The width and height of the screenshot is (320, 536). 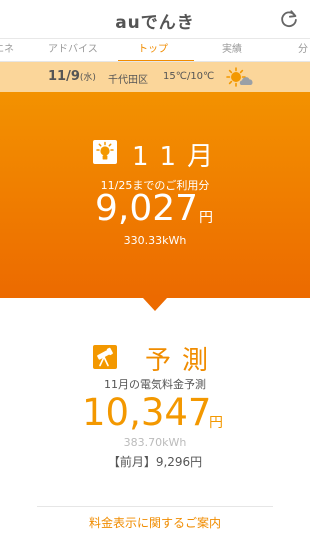 I want to click on telescope-icon, so click(x=105, y=357).